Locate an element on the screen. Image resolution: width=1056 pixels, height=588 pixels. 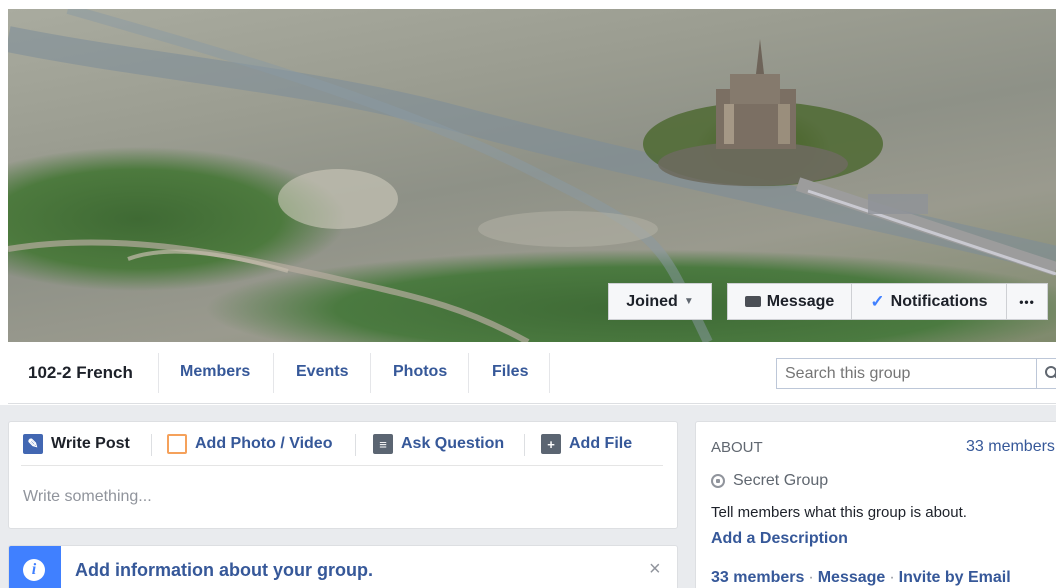
tab-ask-question: ≡ Ask Question is located at coordinates (438, 444).